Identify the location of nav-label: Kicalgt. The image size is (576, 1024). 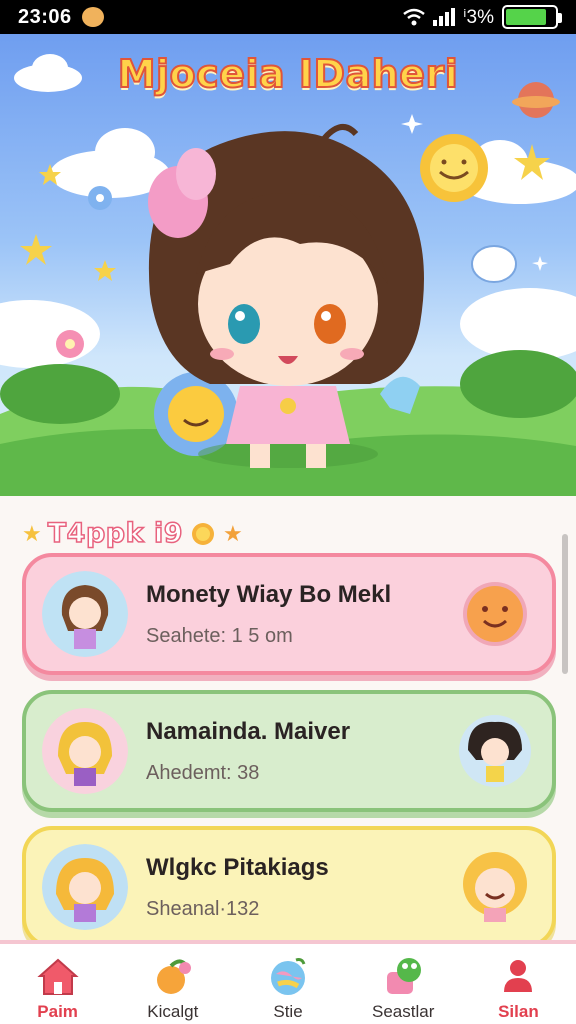
(173, 1011).